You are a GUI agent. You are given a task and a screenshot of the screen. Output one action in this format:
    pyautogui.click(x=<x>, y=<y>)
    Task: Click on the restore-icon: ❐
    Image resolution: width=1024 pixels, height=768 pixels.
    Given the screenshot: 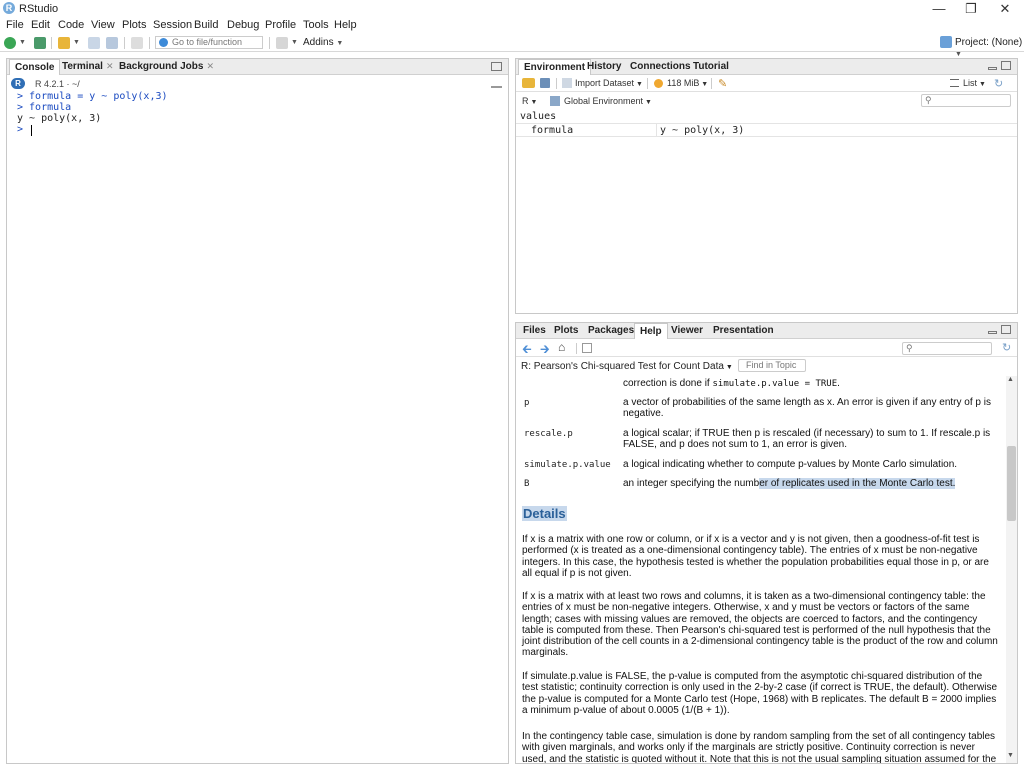 What is the action you would take?
    pyautogui.click(x=971, y=9)
    